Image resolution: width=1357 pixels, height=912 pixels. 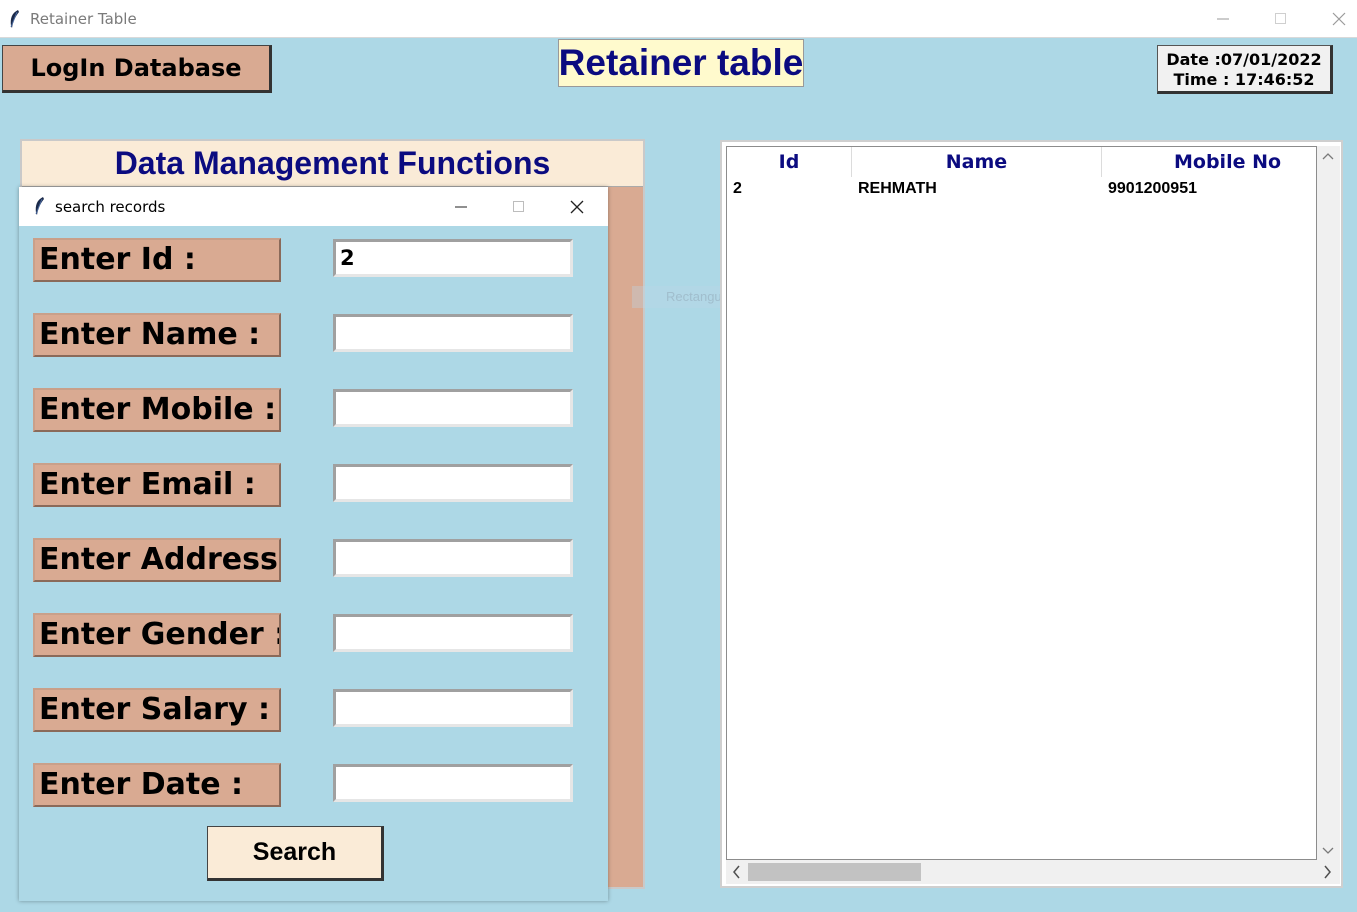 What do you see at coordinates (736, 873) in the screenshot?
I see `scroll-left-icon` at bounding box center [736, 873].